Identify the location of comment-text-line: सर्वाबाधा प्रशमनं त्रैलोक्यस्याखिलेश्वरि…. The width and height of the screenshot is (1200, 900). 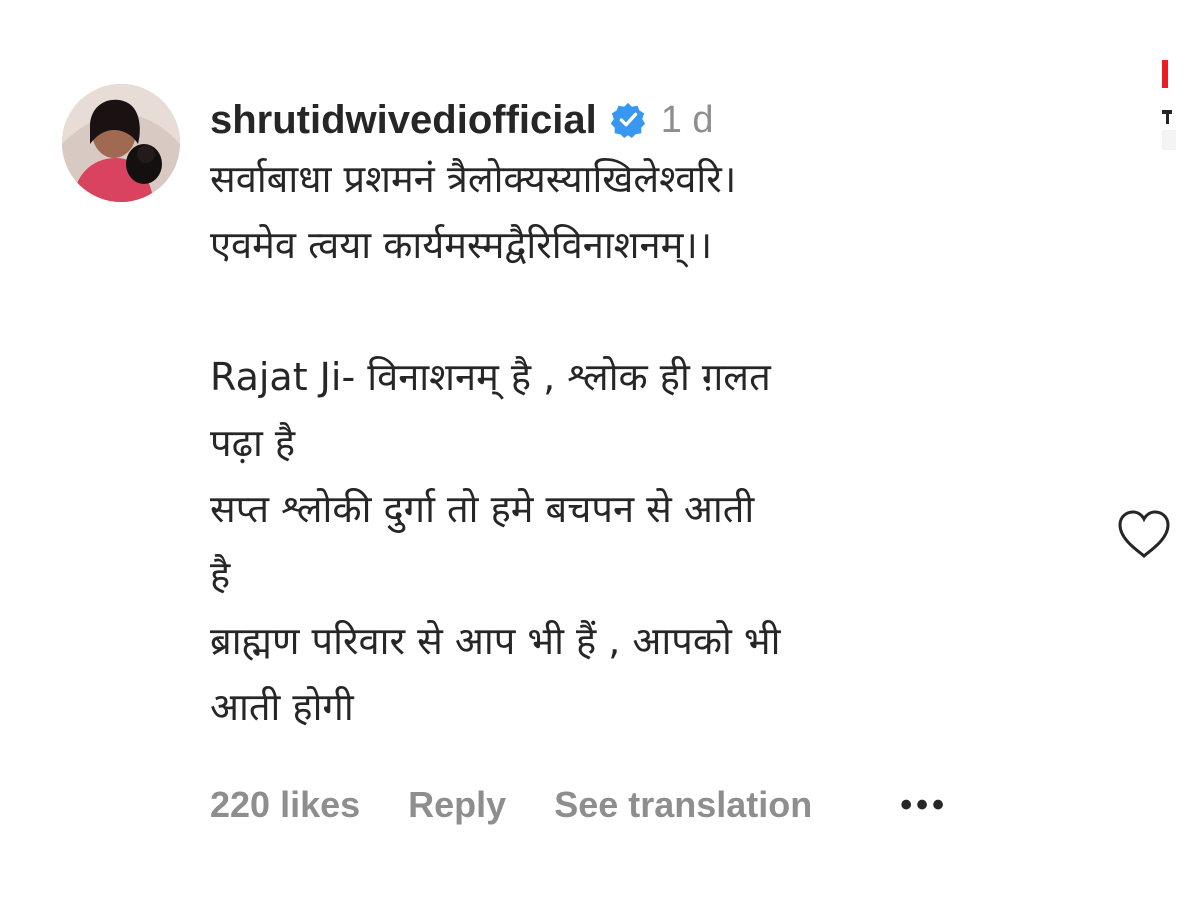
(473, 179).